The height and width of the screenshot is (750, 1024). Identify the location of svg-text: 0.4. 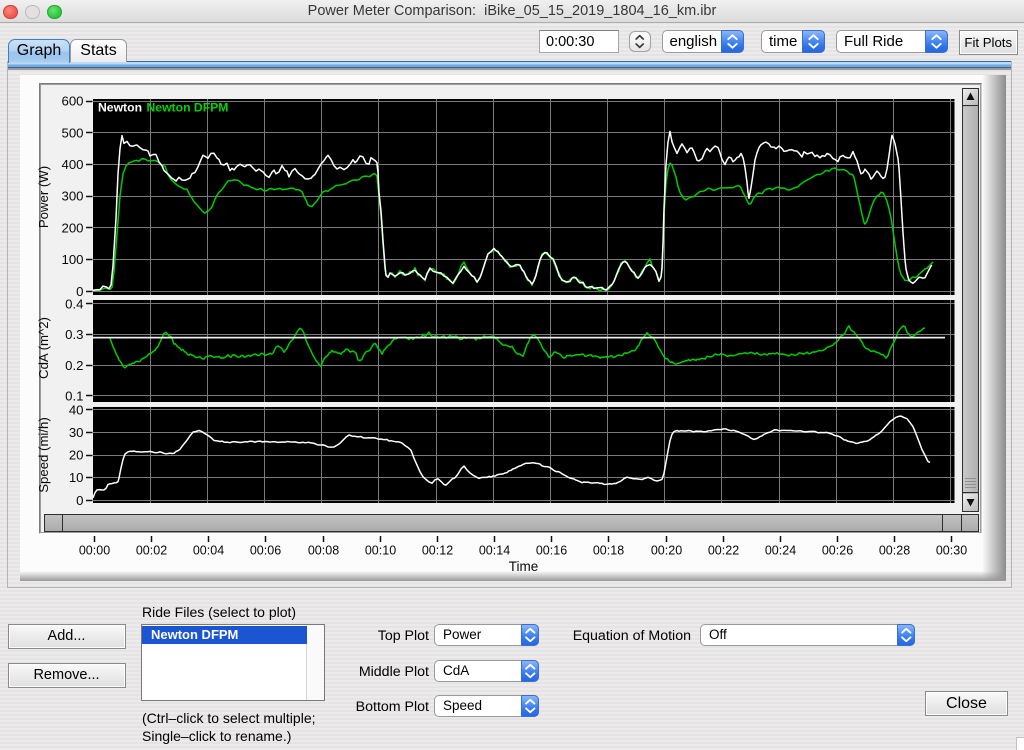
(74, 303).